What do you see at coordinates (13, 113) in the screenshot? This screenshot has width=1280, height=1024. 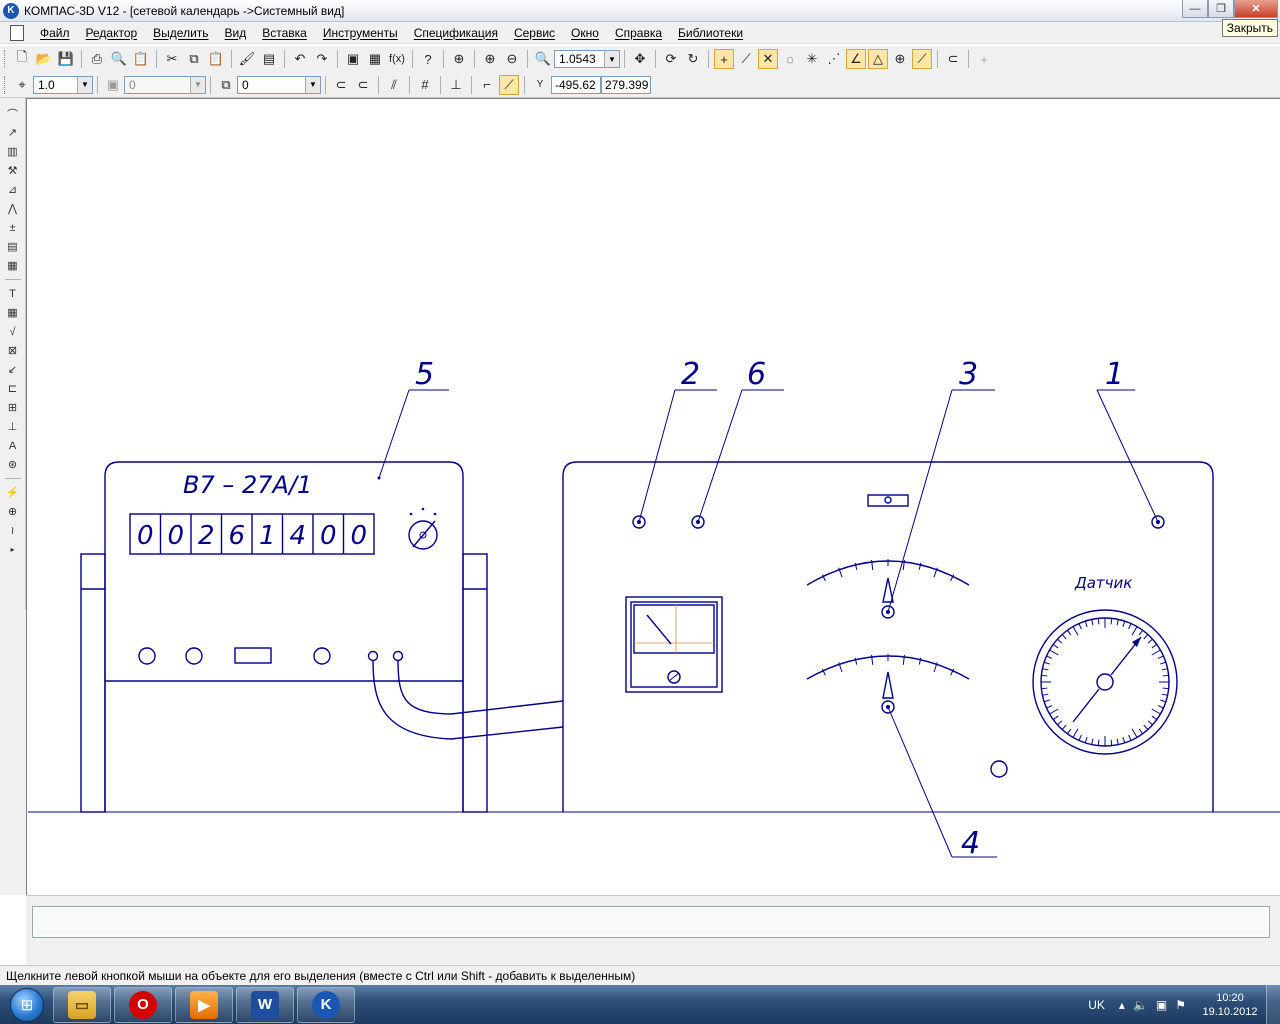 I see `geometry-icon: ⌒` at bounding box center [13, 113].